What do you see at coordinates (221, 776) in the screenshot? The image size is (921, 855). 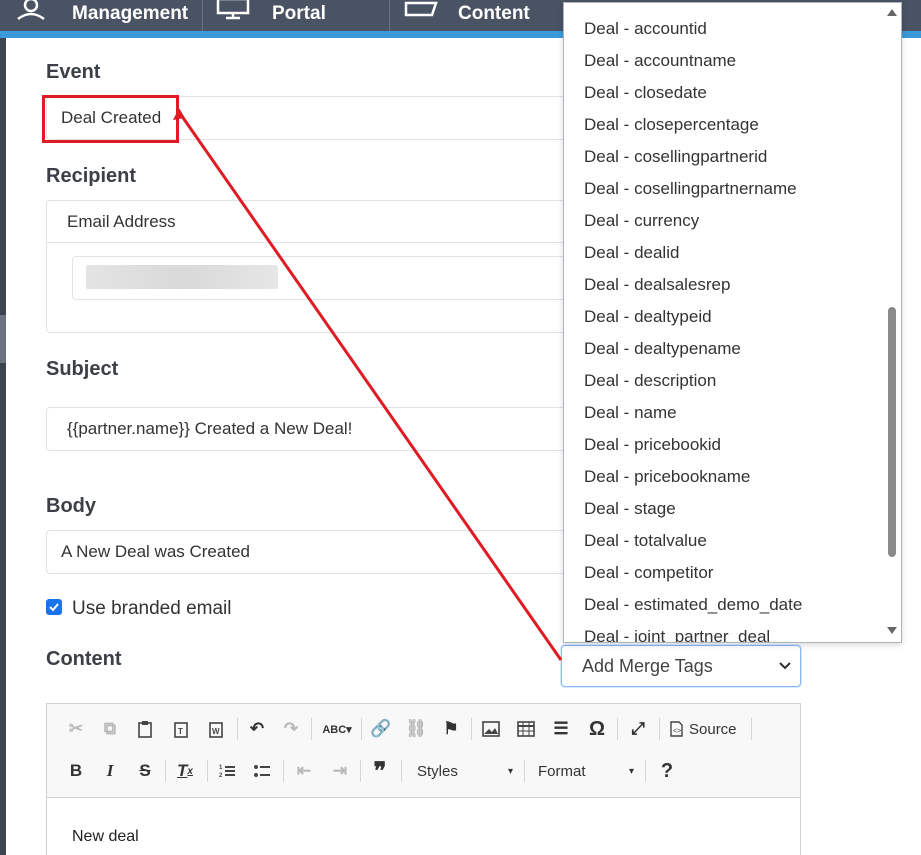 I see `svg-text: 2` at bounding box center [221, 776].